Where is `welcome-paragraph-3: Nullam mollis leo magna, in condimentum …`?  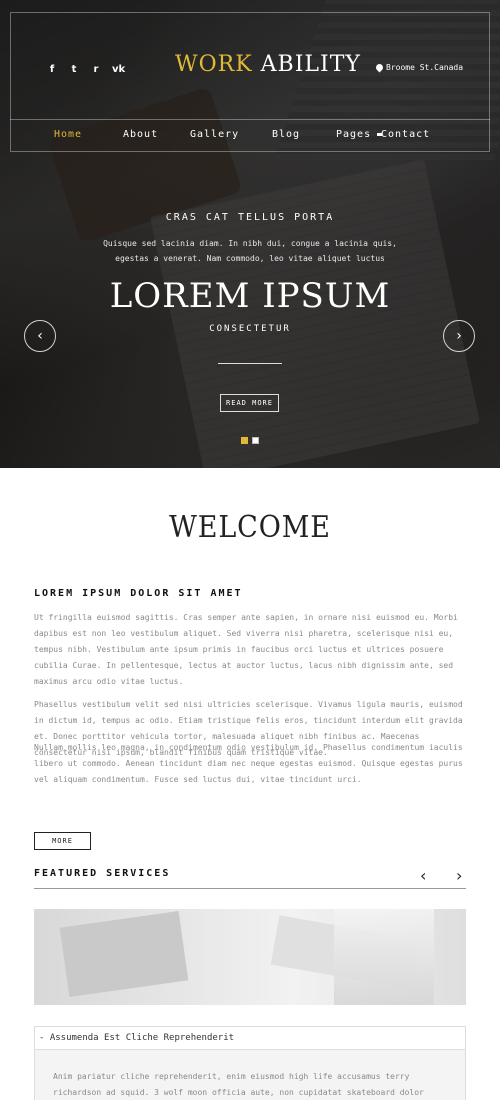
welcome-paragraph-3: Nullam mollis leo magna, in condimentum … is located at coordinates (248, 763).